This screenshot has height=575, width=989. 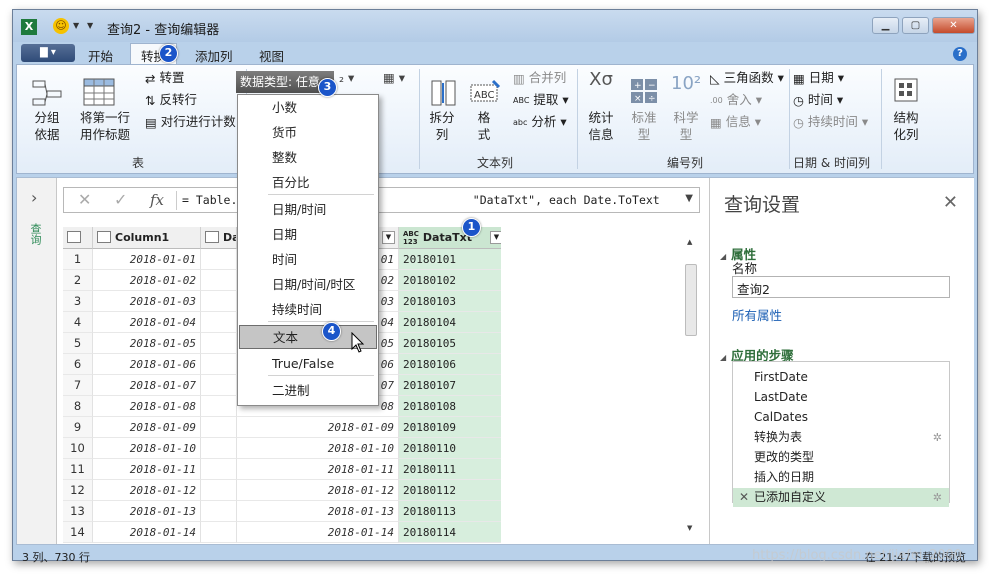 What do you see at coordinates (691, 300) in the screenshot?
I see `scroll-thumb` at bounding box center [691, 300].